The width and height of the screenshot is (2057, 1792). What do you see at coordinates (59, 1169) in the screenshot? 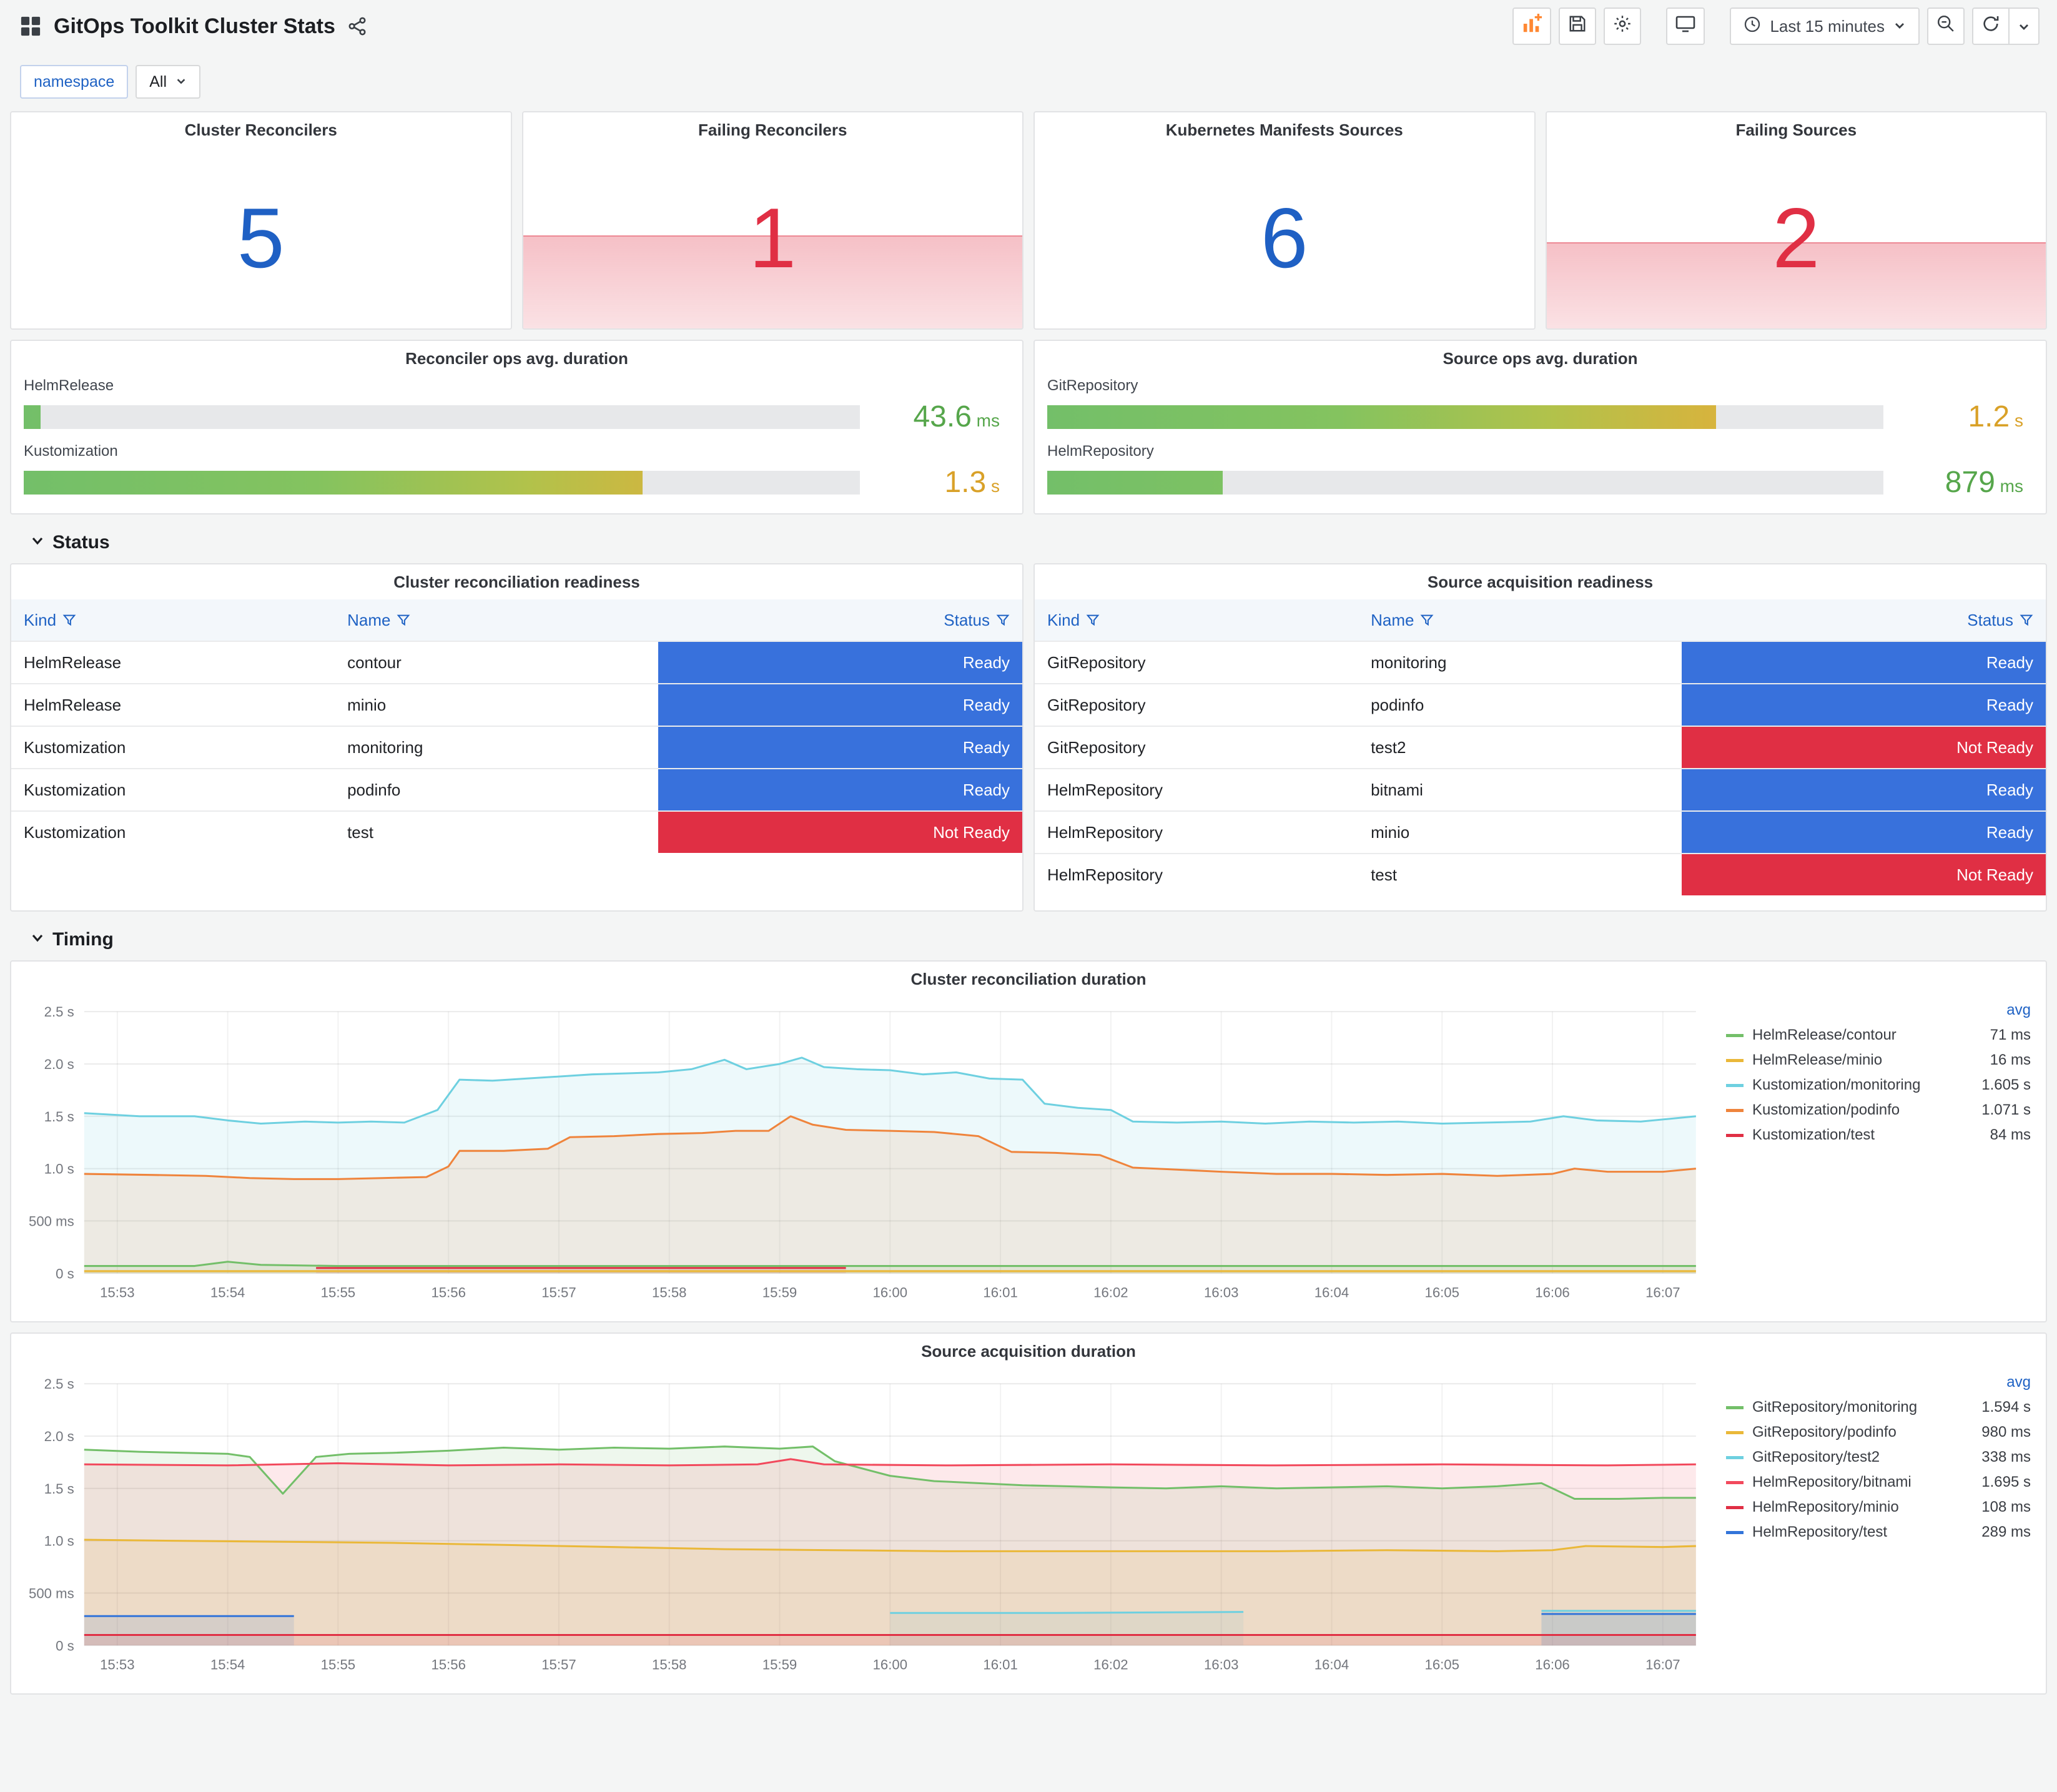
I see `svg-text: 1.0 s` at bounding box center [59, 1169].